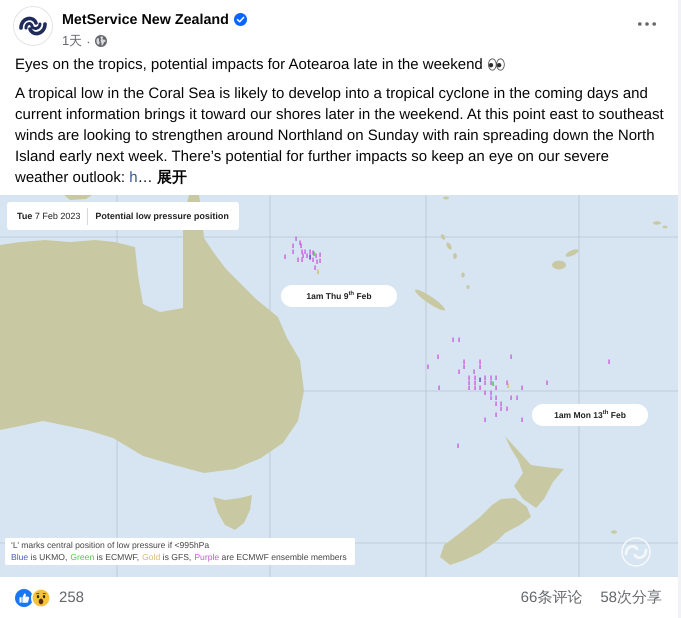  What do you see at coordinates (249, 65) in the screenshot?
I see `post-headline: Eyes on the tropics, potential impacts for Aotearoa late in the weekend` at bounding box center [249, 65].